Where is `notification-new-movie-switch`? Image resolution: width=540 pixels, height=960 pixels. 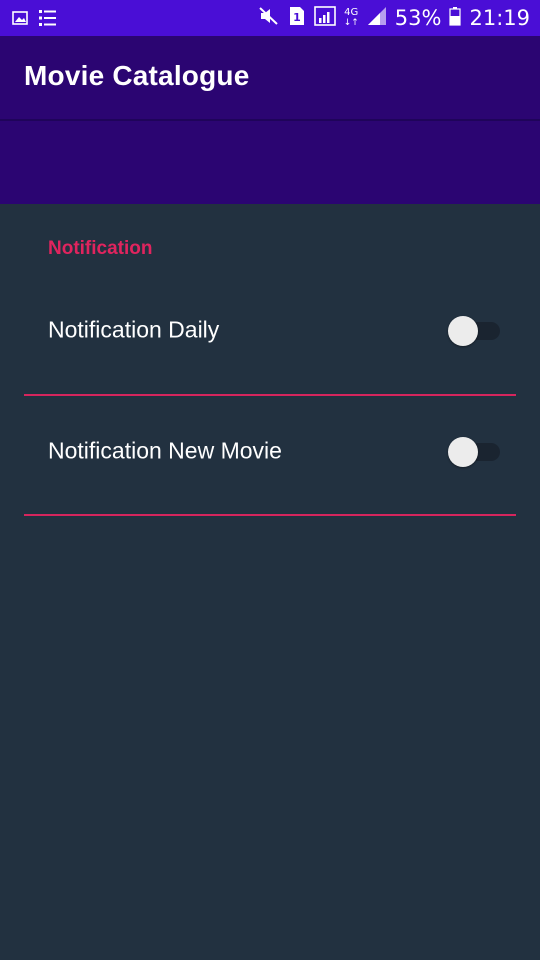 notification-new-movie-switch is located at coordinates (475, 451).